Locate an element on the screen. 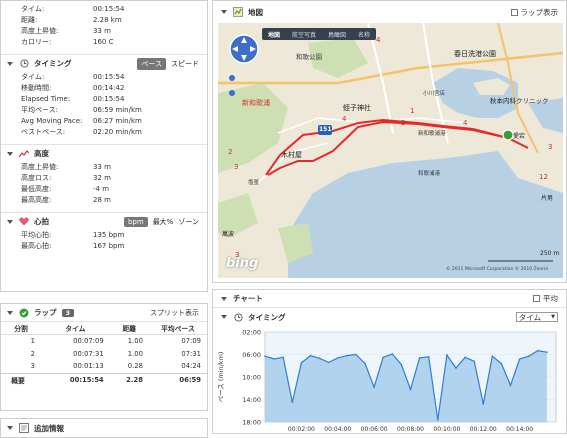 This screenshot has width=567, height=438. extra-info-panel: 追加情報 is located at coordinates (104, 428).